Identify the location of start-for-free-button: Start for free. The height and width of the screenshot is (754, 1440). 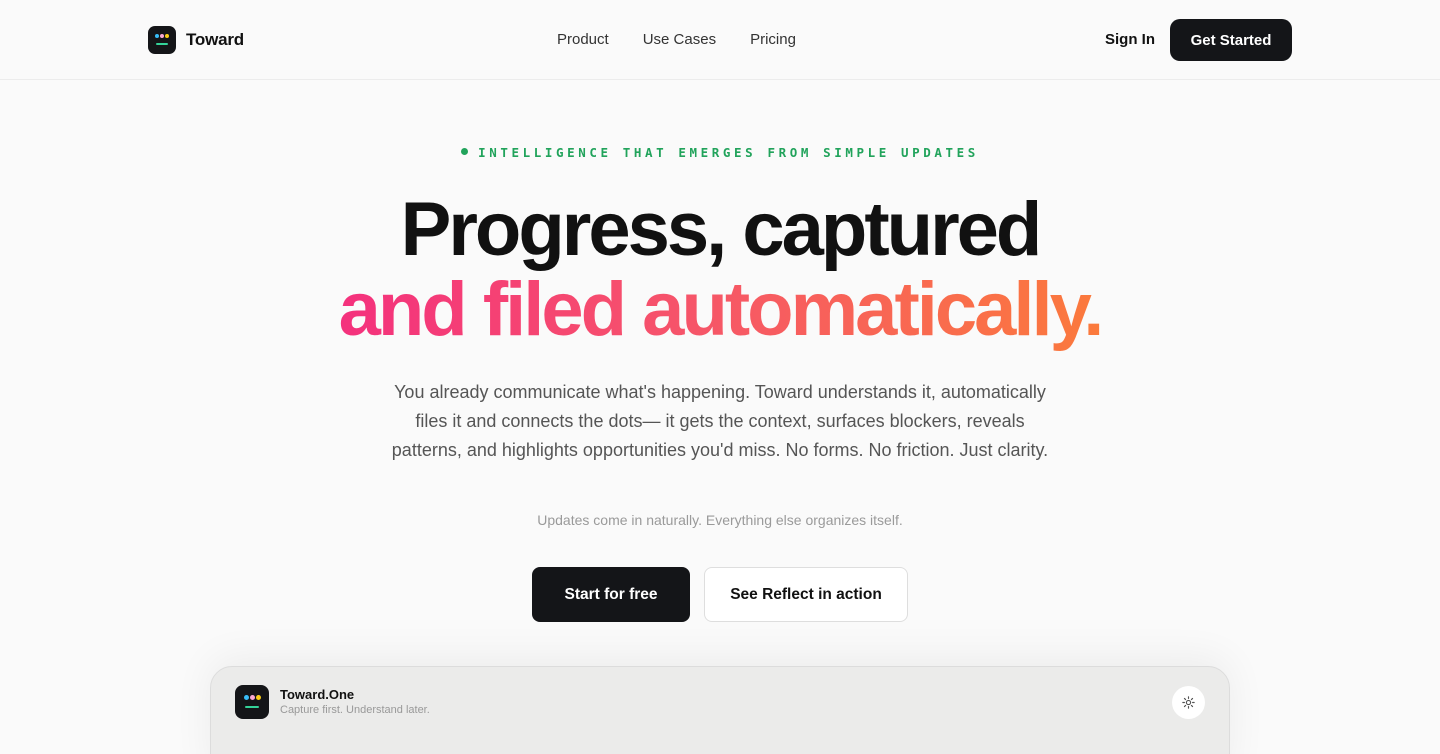
(611, 594).